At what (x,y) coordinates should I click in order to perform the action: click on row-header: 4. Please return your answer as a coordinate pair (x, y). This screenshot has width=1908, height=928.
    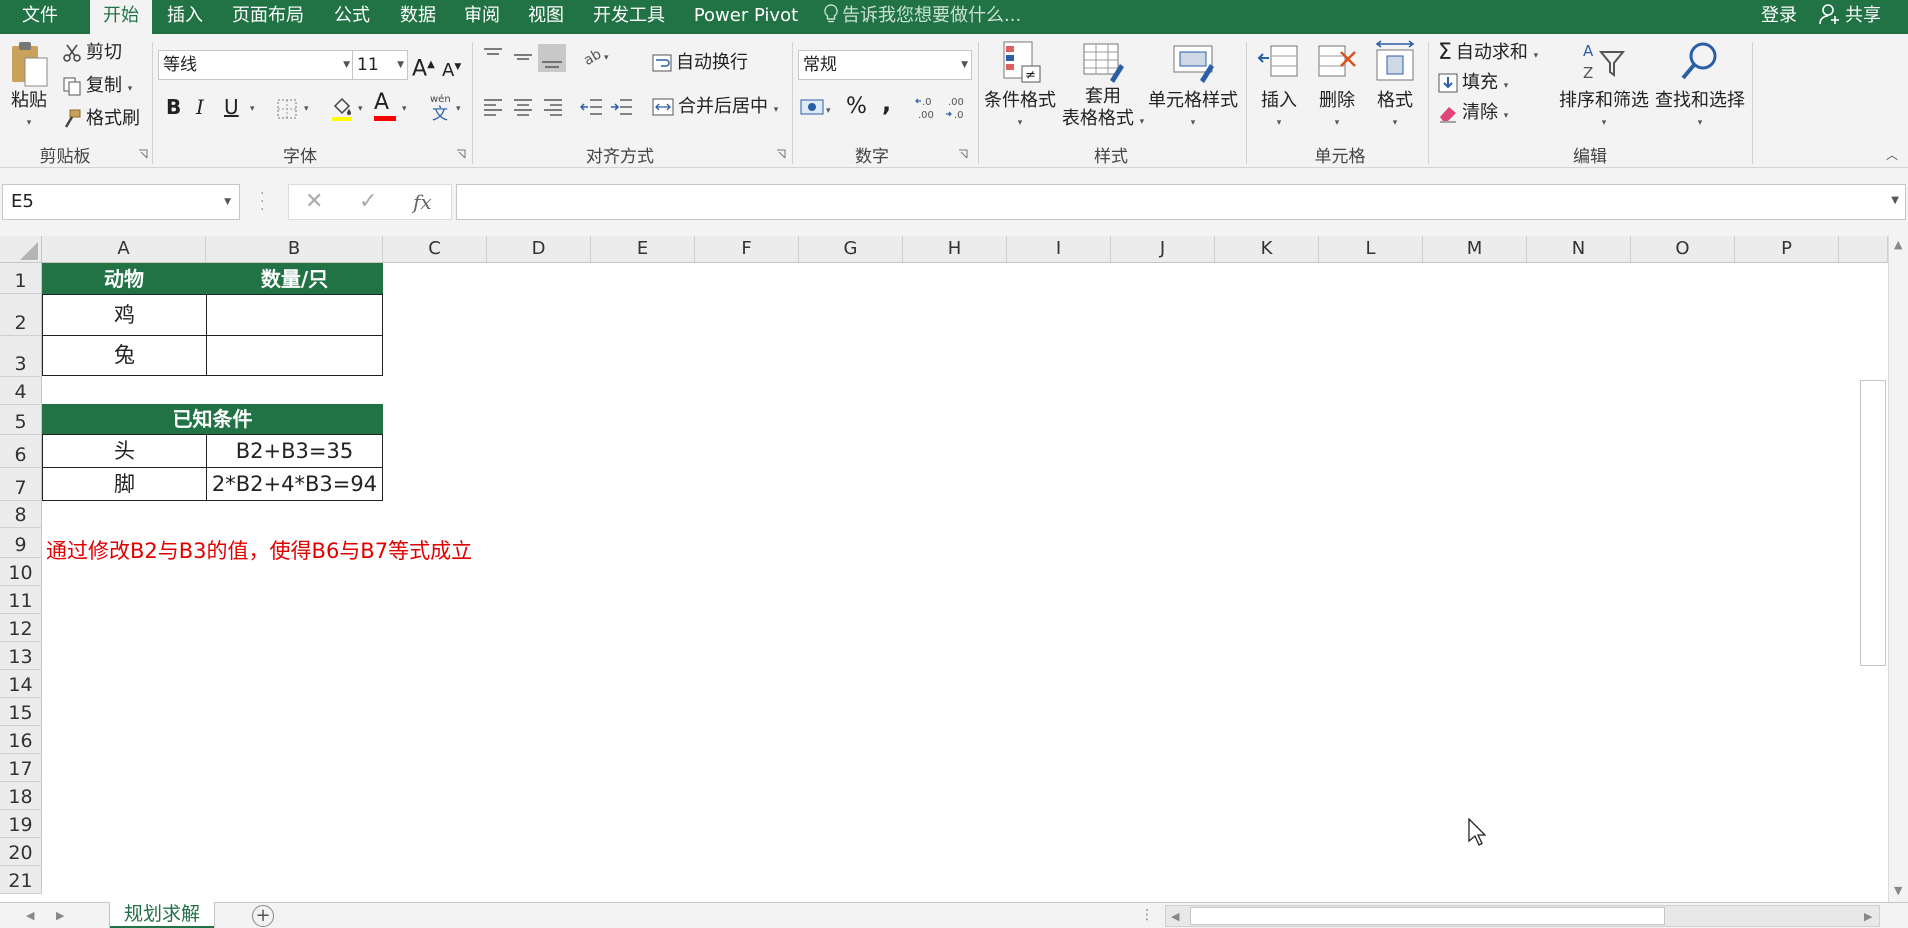
    Looking at the image, I should click on (21, 391).